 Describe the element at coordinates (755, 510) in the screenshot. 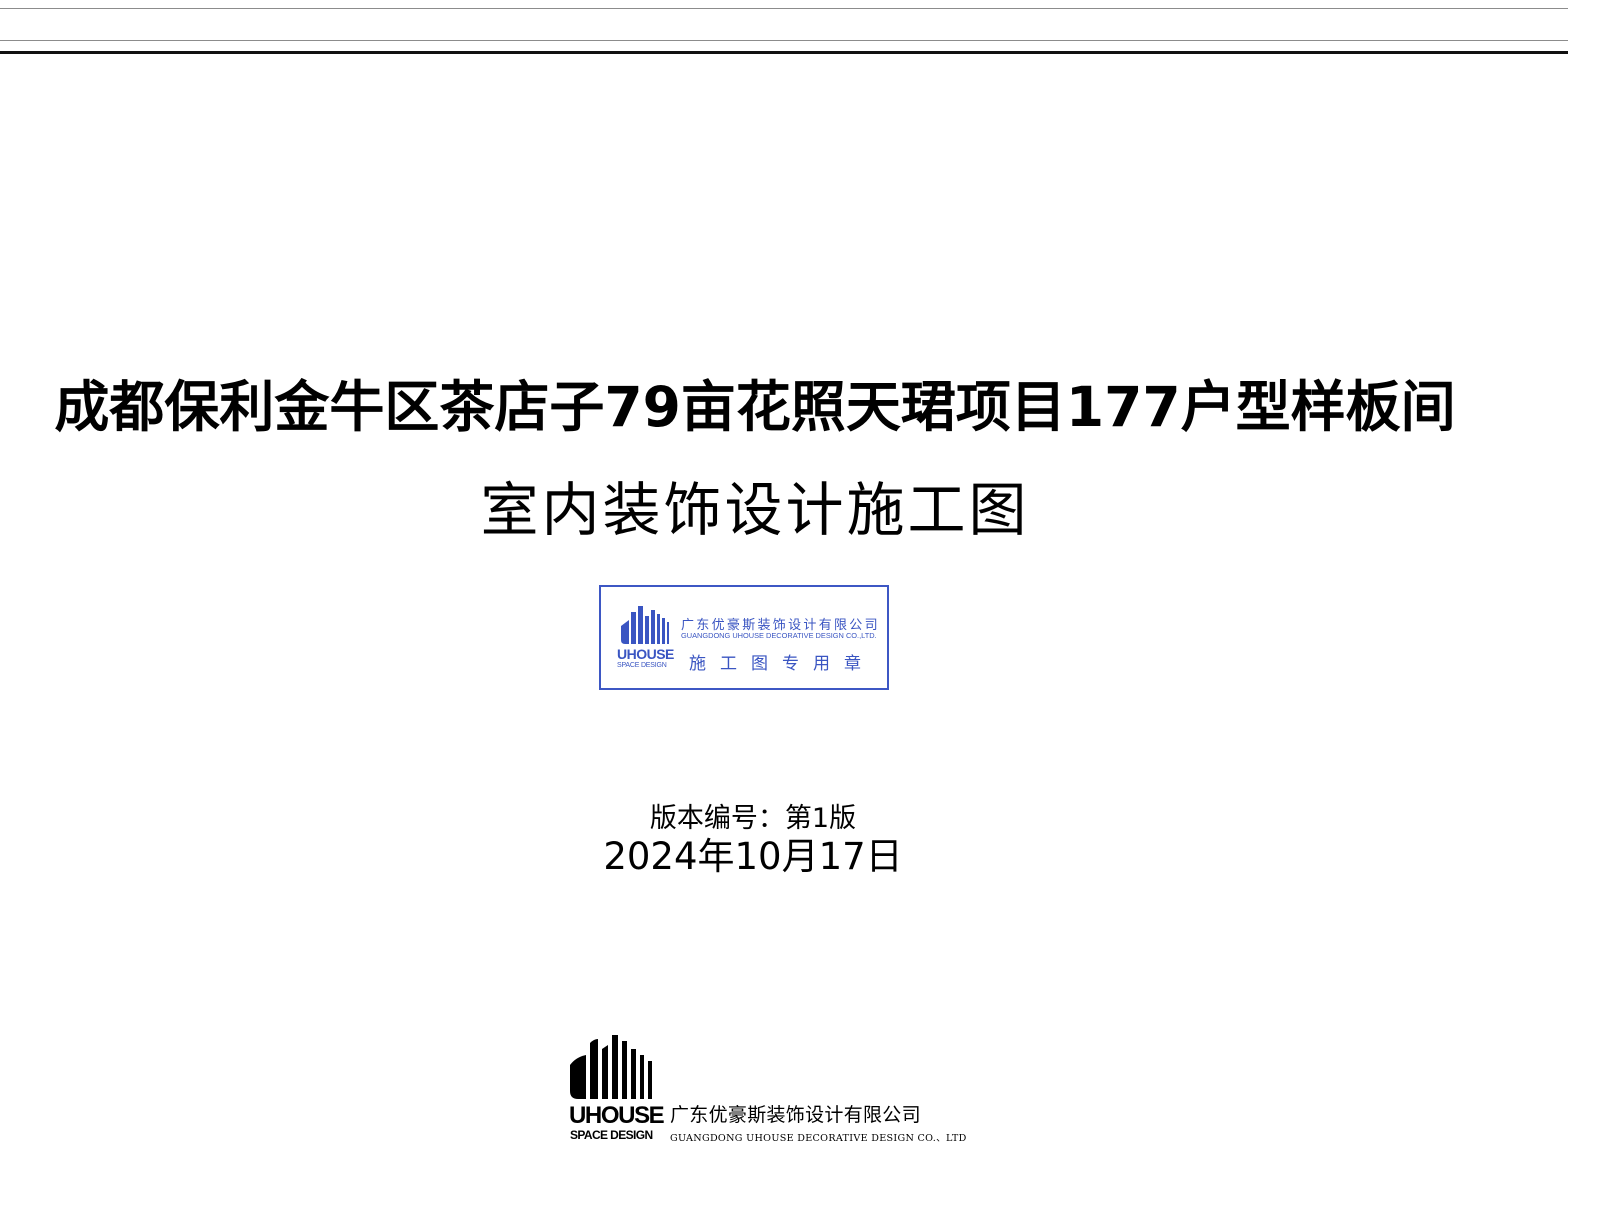

I see `document-title: 室内装饰设计施工图` at that location.